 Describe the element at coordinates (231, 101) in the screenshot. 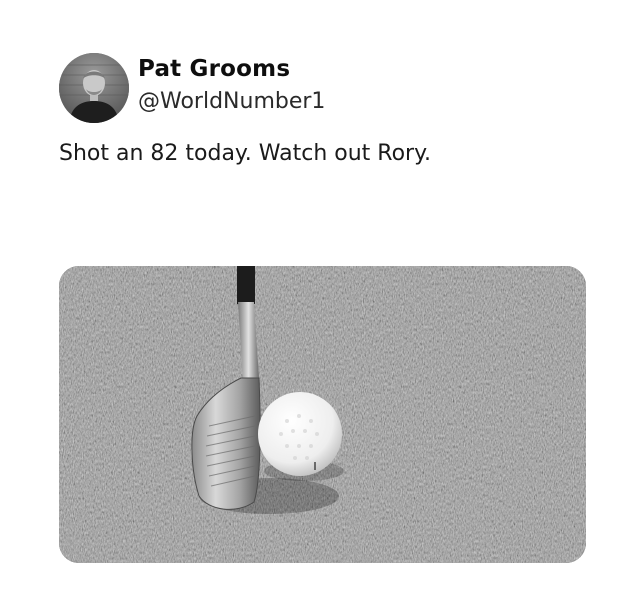

I see `user-handle: @WorldNumber1` at that location.